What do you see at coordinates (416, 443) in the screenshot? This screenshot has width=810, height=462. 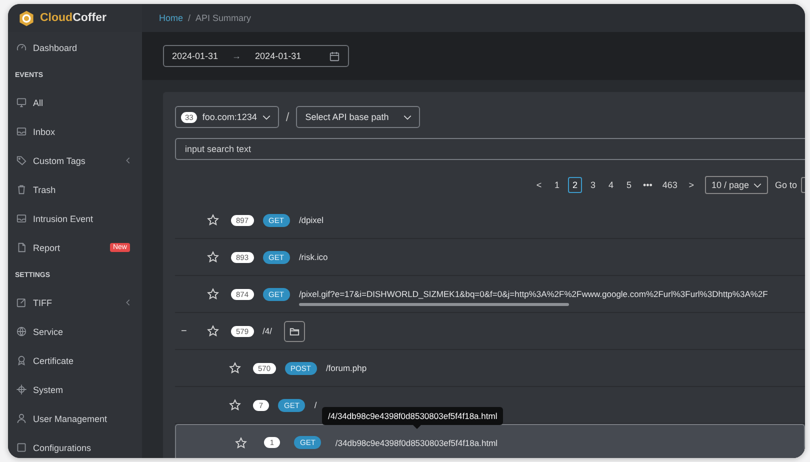 I see `api-path: /34db98c9e4398f0d8530803ef5f4f18a.html` at bounding box center [416, 443].